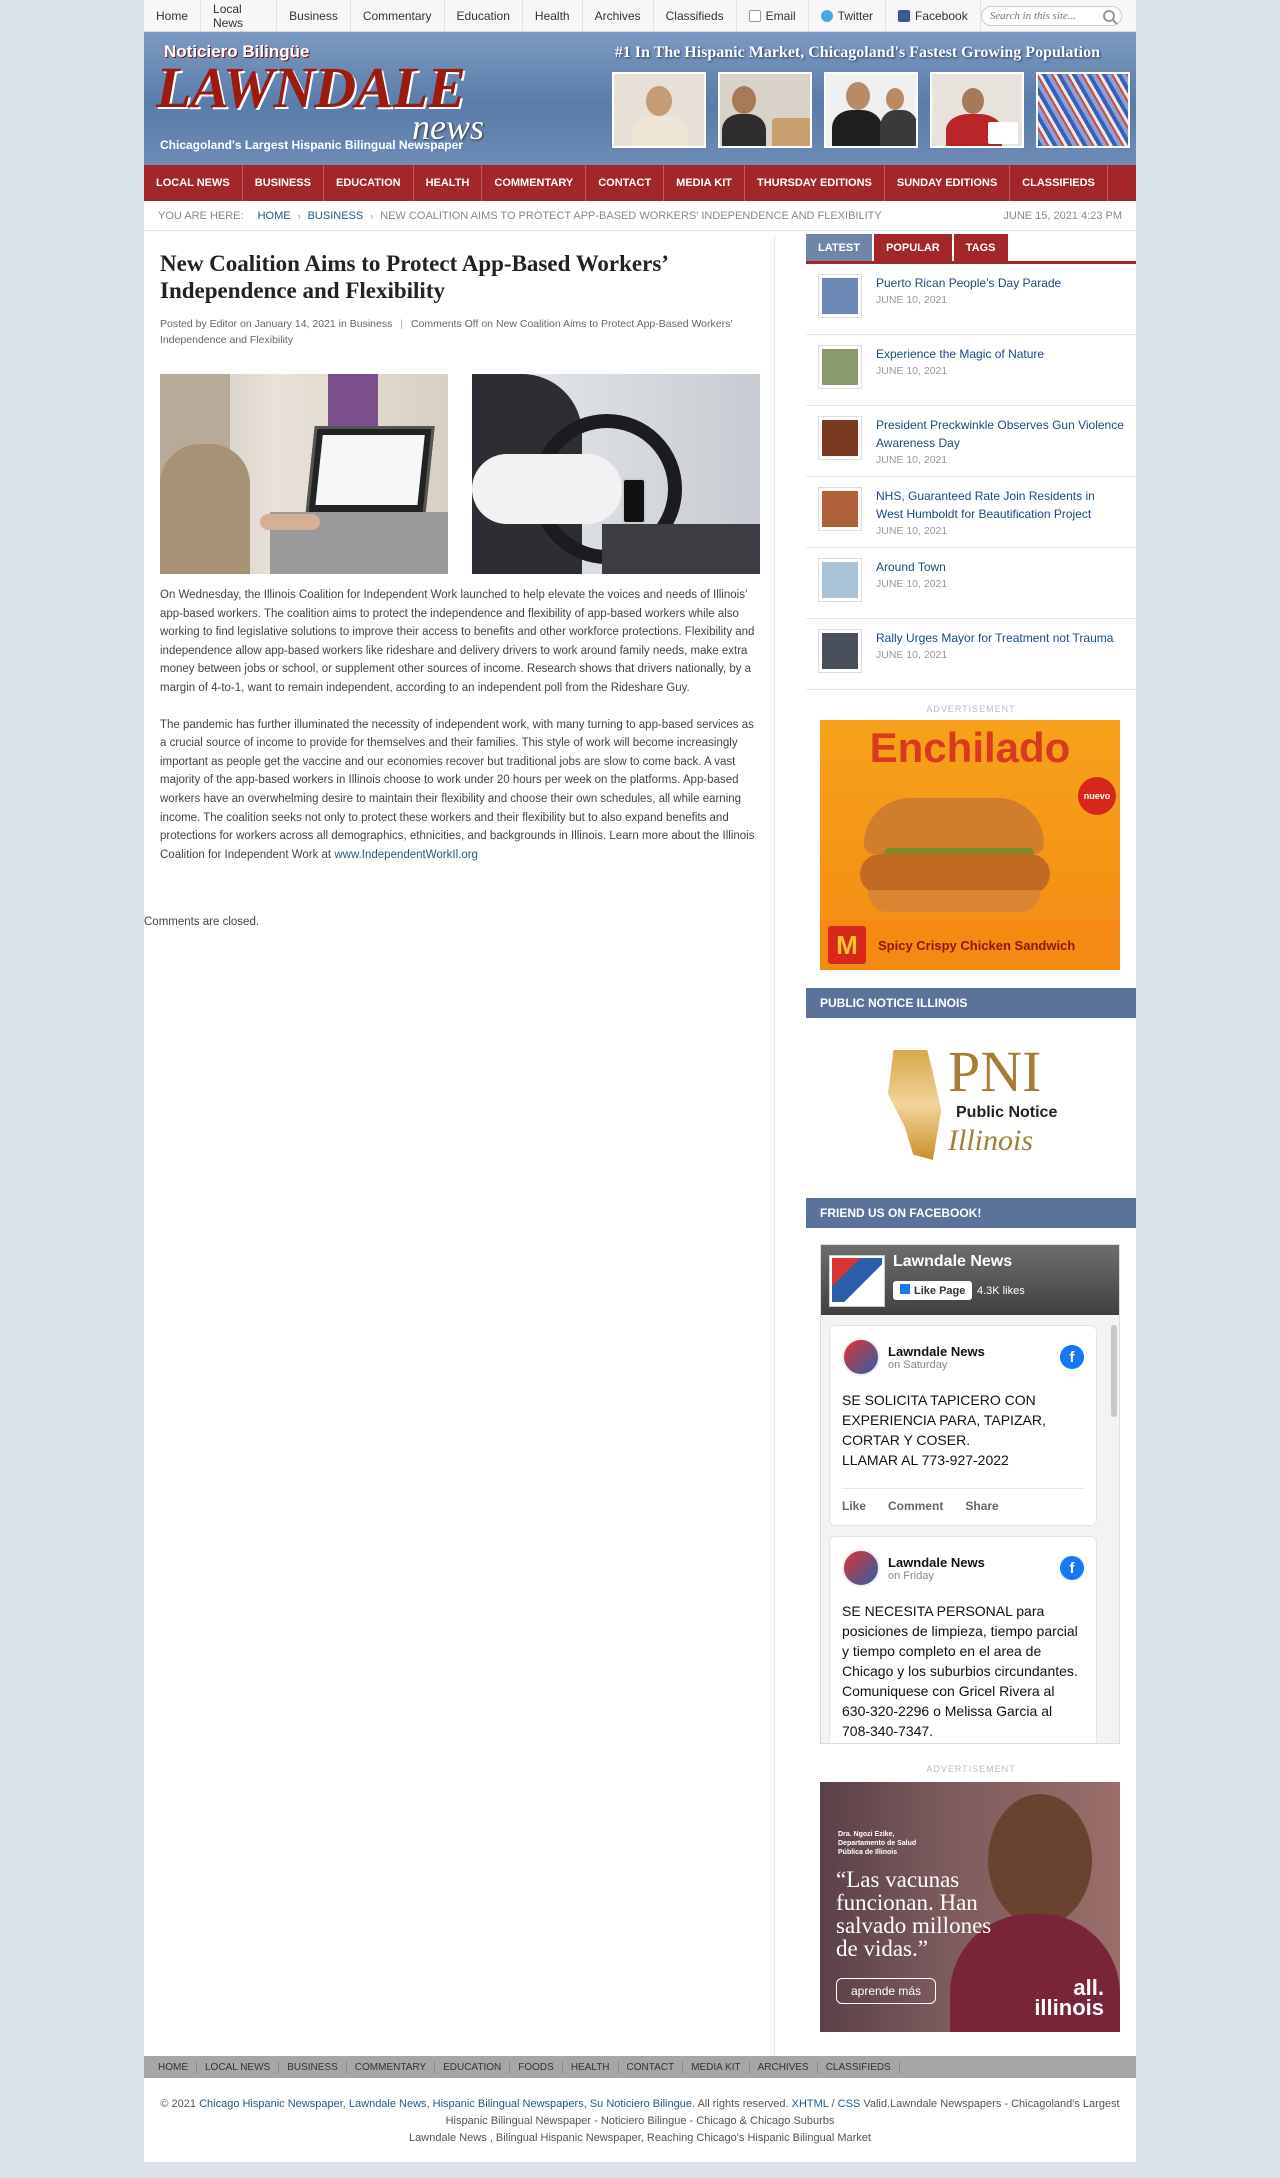  I want to click on topnav-home: Home, so click(173, 15).